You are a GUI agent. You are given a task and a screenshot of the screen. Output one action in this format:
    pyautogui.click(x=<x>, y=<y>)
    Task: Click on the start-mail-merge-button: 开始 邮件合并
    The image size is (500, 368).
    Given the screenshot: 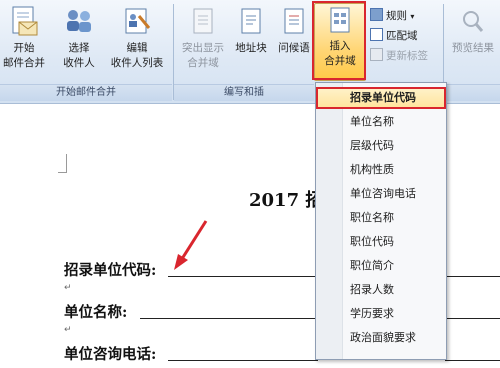 What is the action you would take?
    pyautogui.click(x=24, y=38)
    